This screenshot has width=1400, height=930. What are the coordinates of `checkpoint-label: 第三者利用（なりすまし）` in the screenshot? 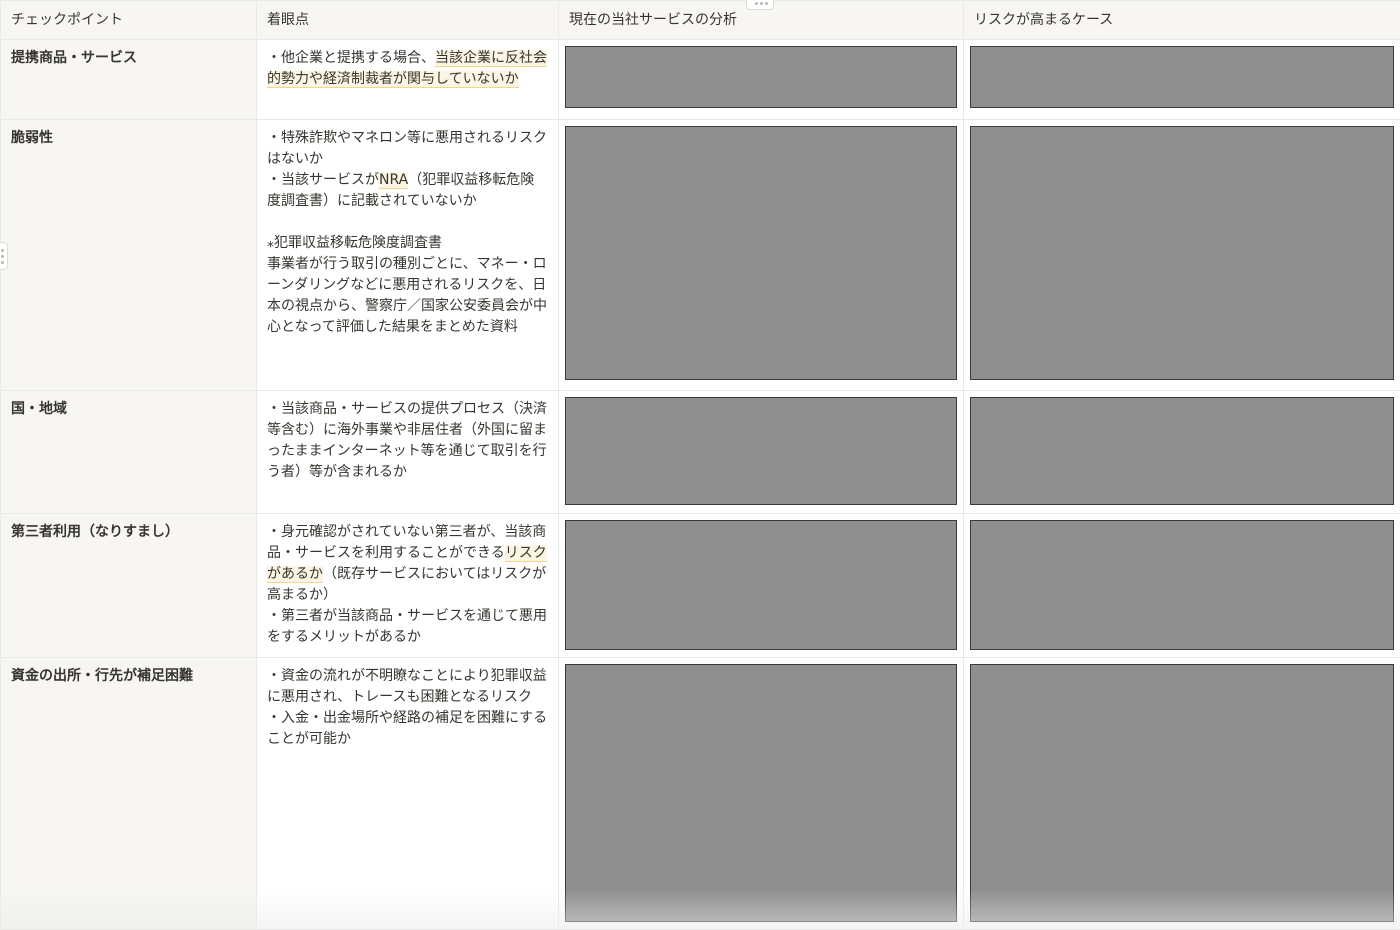 It's located at (128, 532).